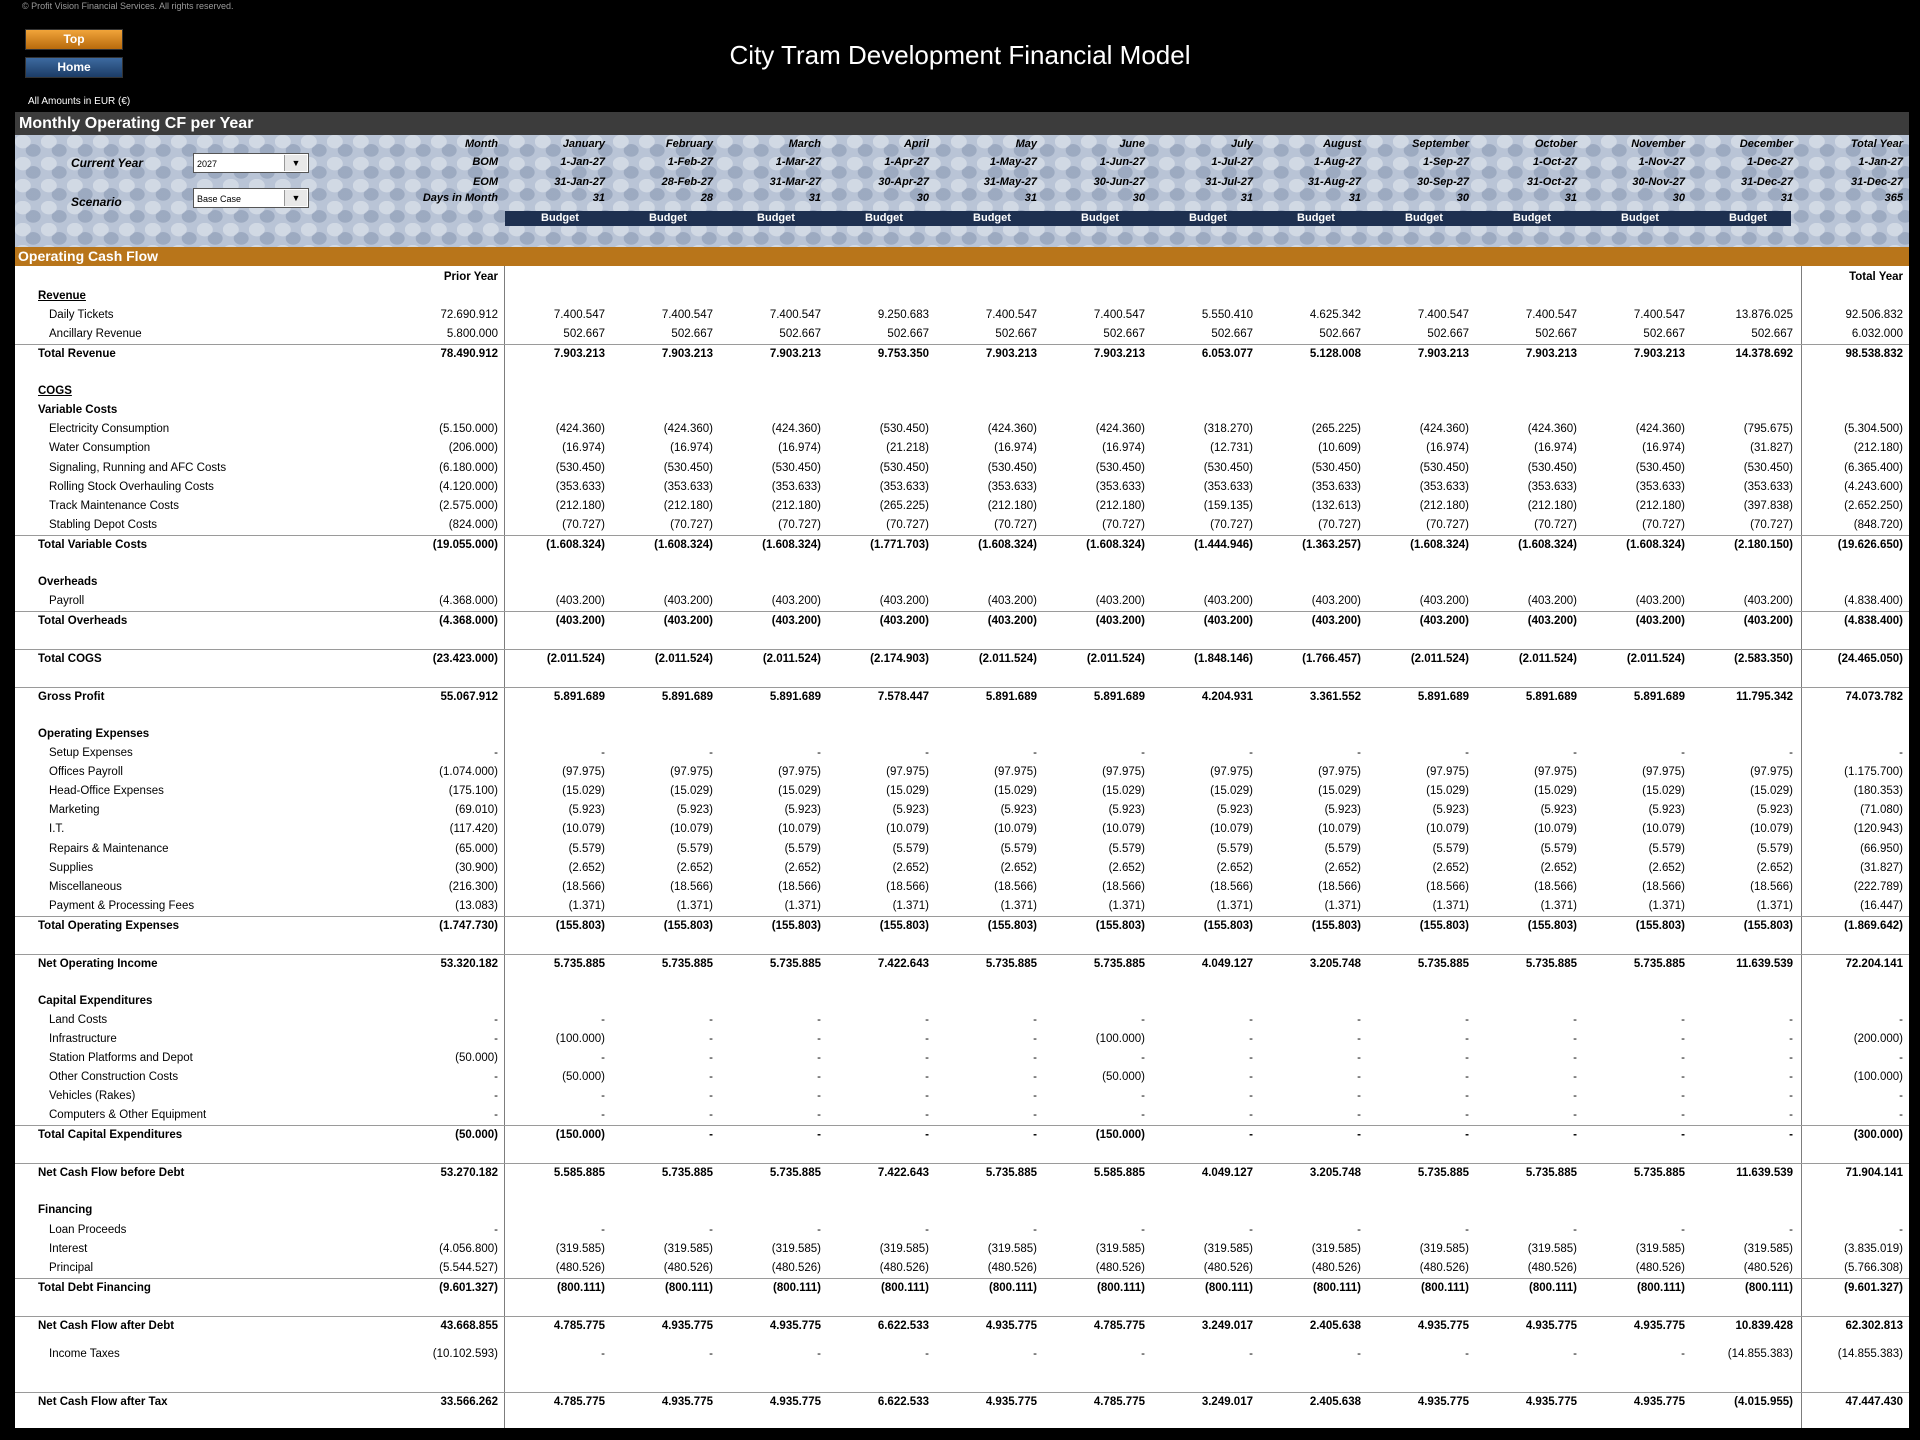  Describe the element at coordinates (560, 218) in the screenshot. I see `budget-label: Budget` at that location.